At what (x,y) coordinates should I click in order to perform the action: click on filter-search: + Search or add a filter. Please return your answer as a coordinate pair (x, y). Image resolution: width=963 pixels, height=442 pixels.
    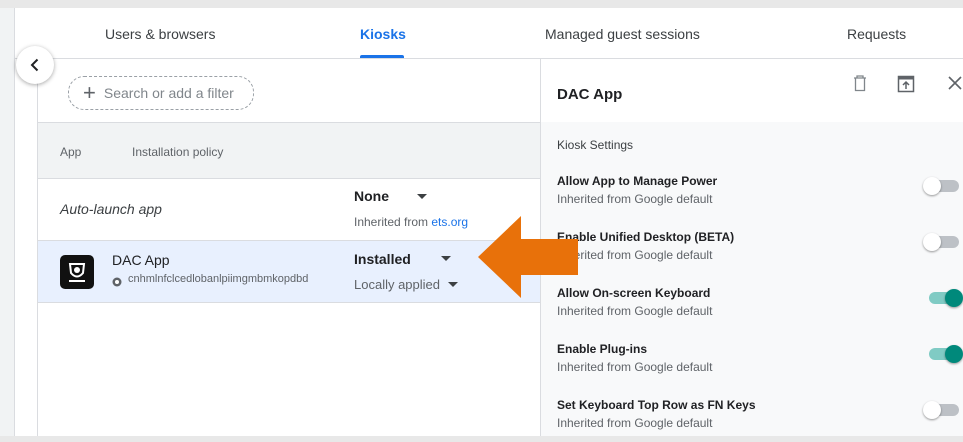
    Looking at the image, I should click on (161, 93).